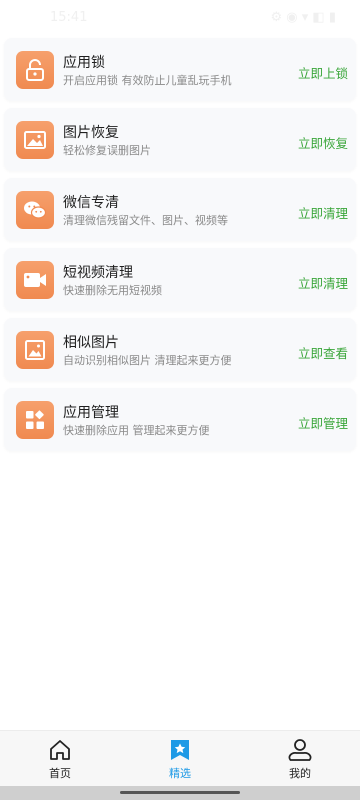 This screenshot has width=360, height=800. What do you see at coordinates (180, 773) in the screenshot?
I see `tab-featured-label: 精选` at bounding box center [180, 773].